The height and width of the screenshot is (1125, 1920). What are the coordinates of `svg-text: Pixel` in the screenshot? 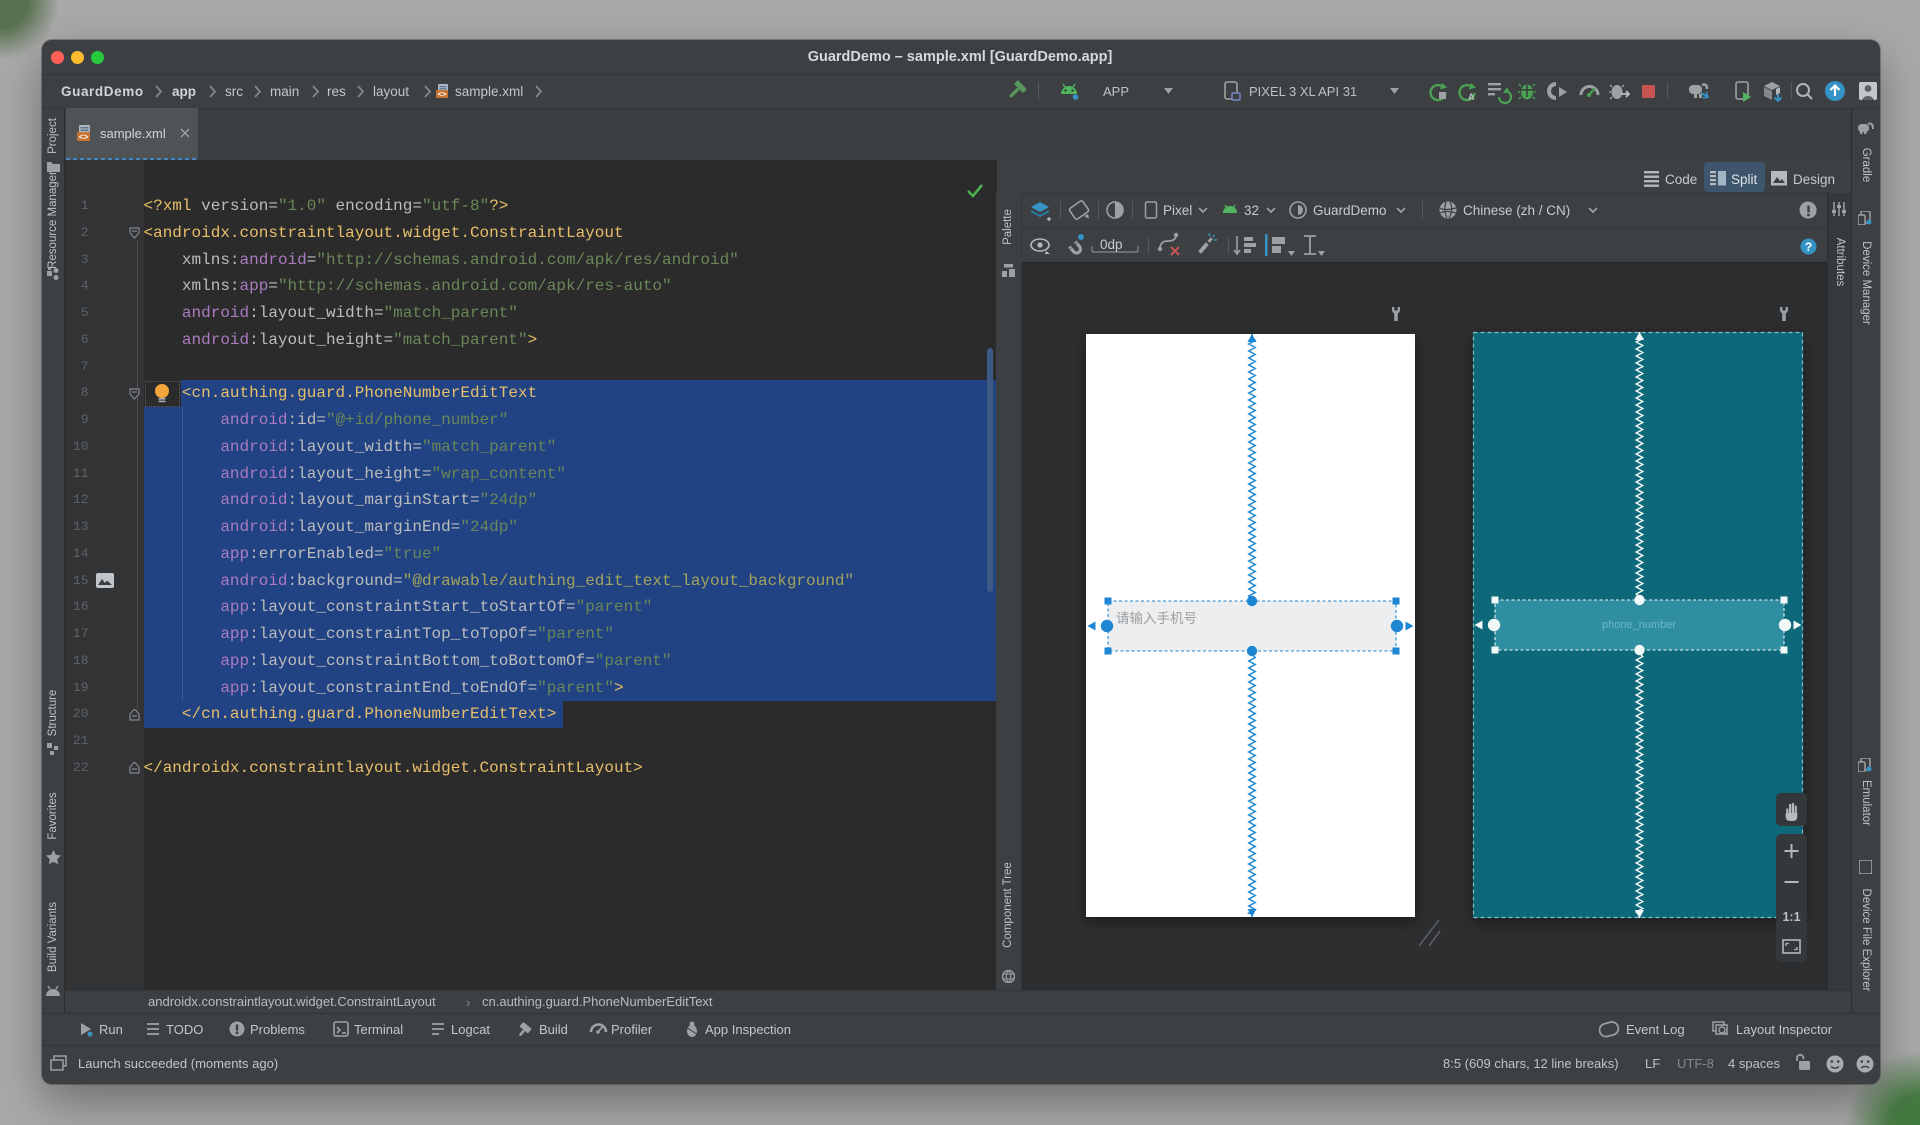 It's located at (1177, 210).